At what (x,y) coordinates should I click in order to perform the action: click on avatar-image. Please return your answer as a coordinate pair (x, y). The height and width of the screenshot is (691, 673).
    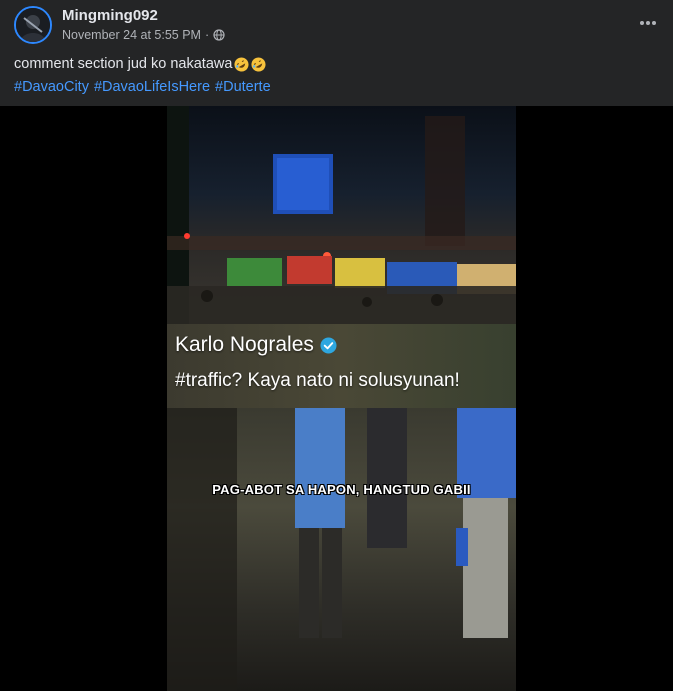
    Looking at the image, I should click on (33, 25).